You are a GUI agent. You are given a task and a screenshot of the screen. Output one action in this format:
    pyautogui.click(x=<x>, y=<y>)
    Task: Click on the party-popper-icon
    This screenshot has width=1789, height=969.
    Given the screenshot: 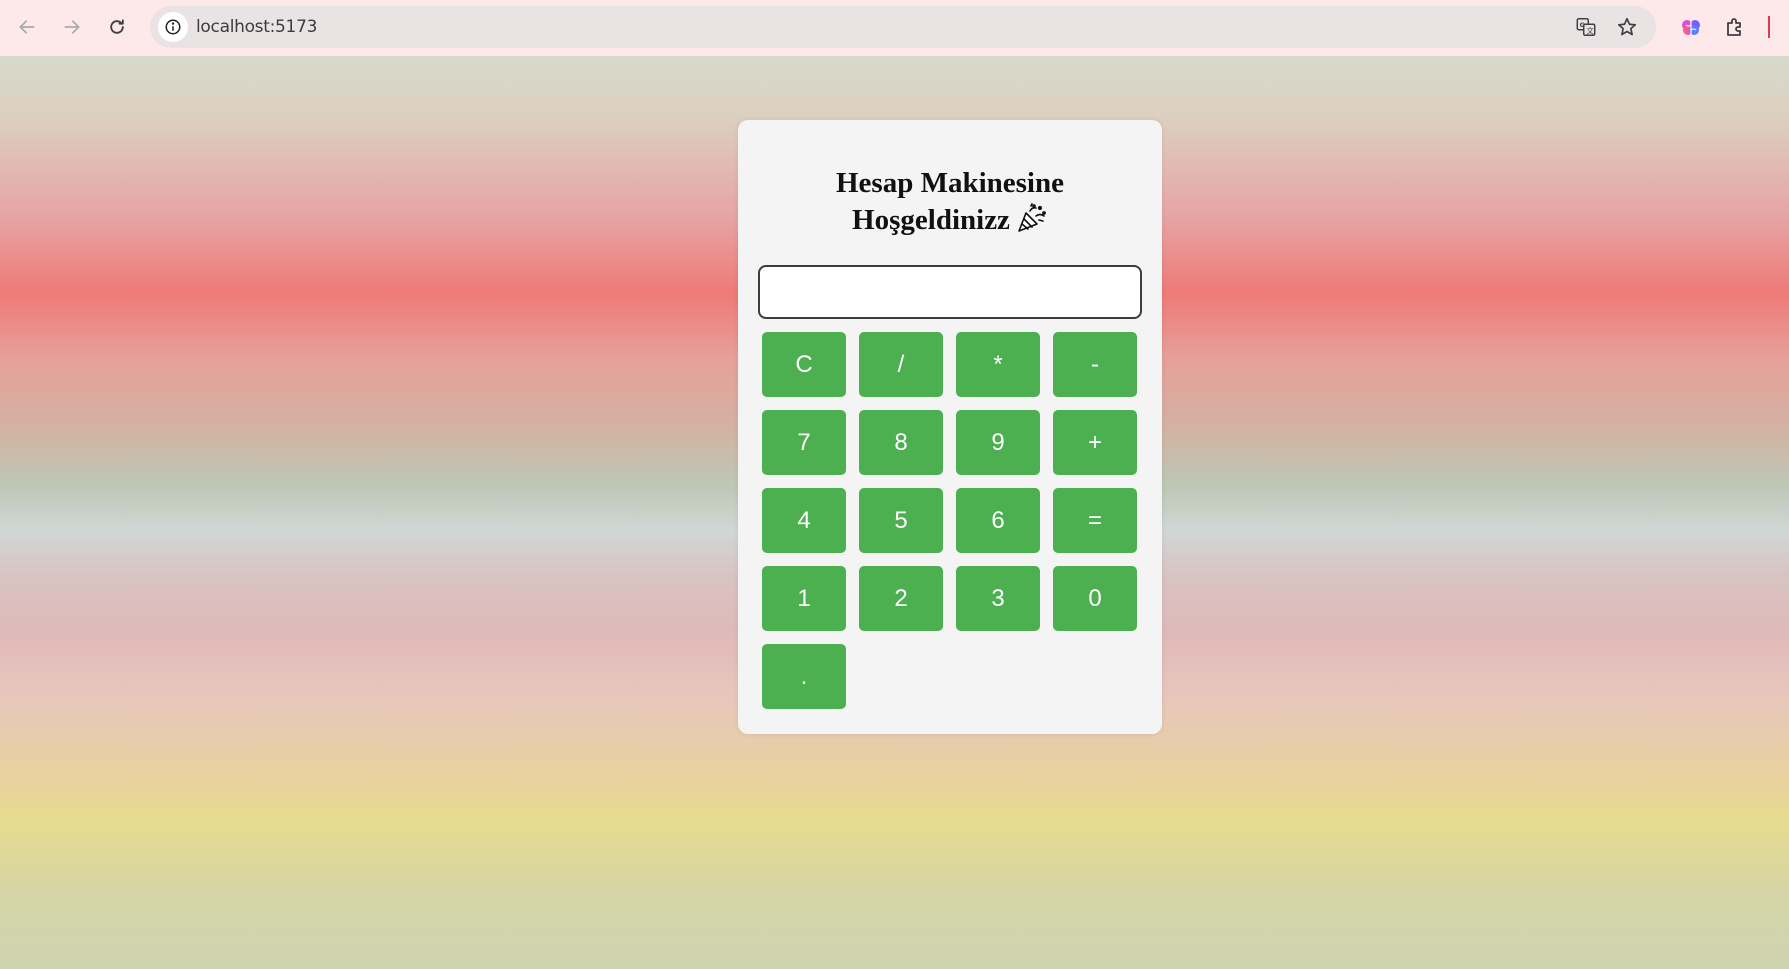 What is the action you would take?
    pyautogui.click(x=1032, y=223)
    